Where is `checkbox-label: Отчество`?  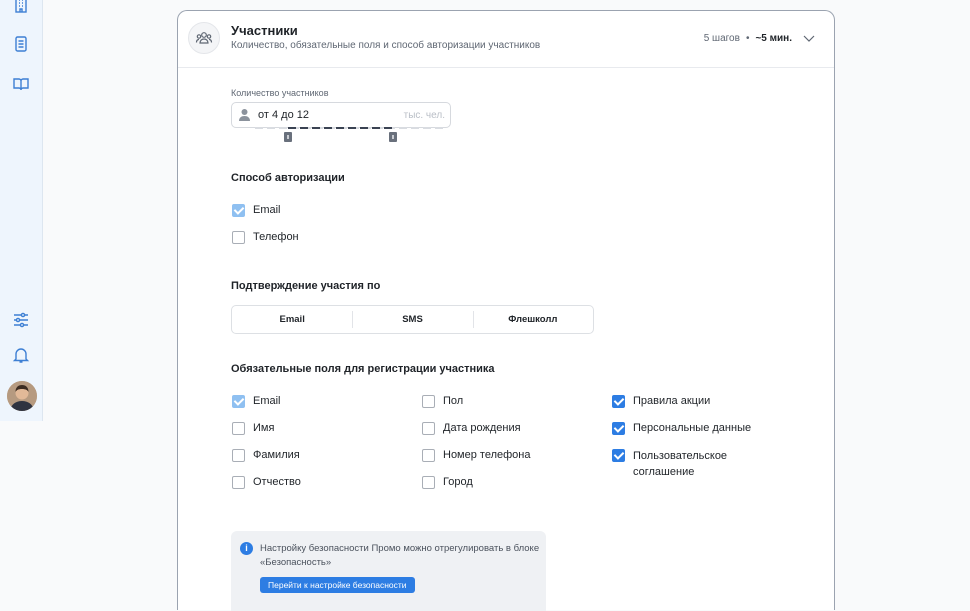
checkbox-label: Отчество is located at coordinates (277, 482).